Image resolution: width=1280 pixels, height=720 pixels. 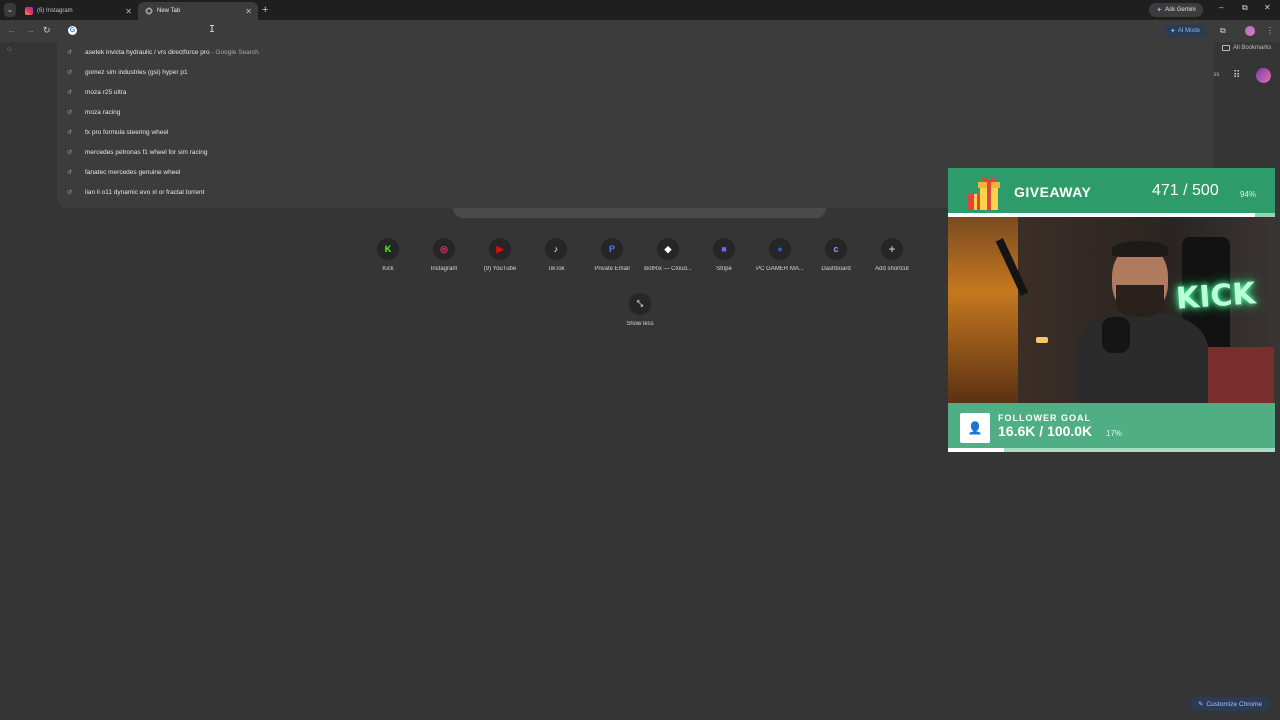 I want to click on suggestion-suffix: - Google Search, so click(x=234, y=52).